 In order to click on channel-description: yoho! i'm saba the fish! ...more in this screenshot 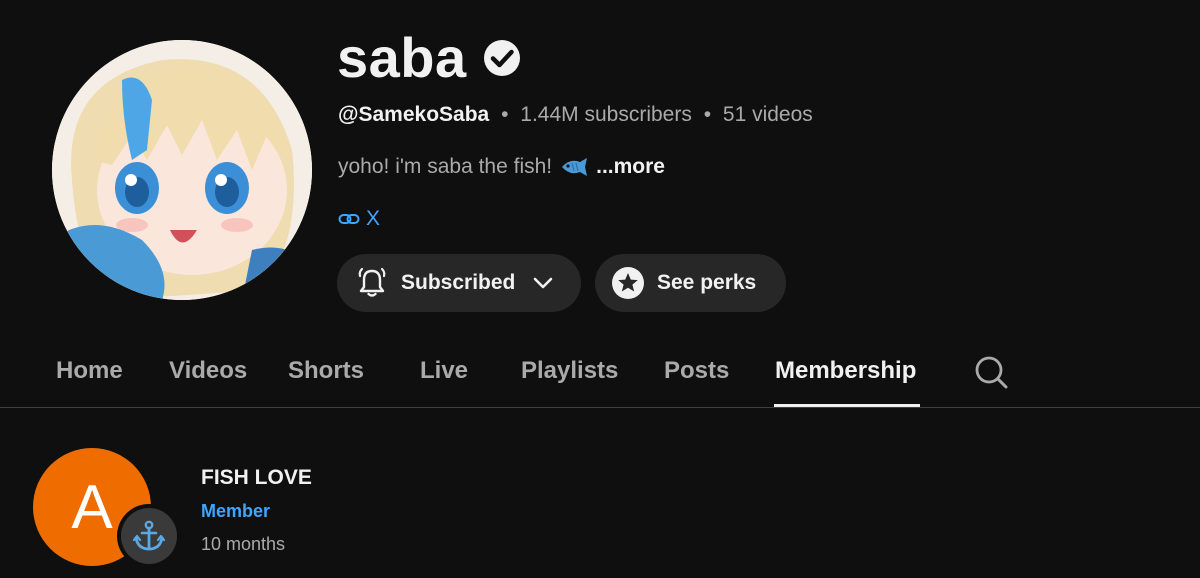, I will do `click(501, 167)`.